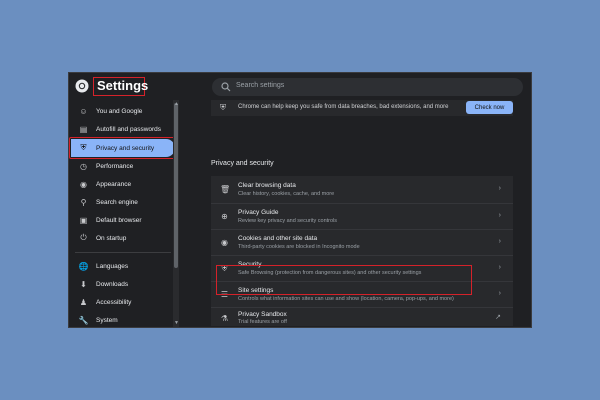 The image size is (600, 400). What do you see at coordinates (129, 129) in the screenshot?
I see `sidebar-item-label: Autofill and passwords` at bounding box center [129, 129].